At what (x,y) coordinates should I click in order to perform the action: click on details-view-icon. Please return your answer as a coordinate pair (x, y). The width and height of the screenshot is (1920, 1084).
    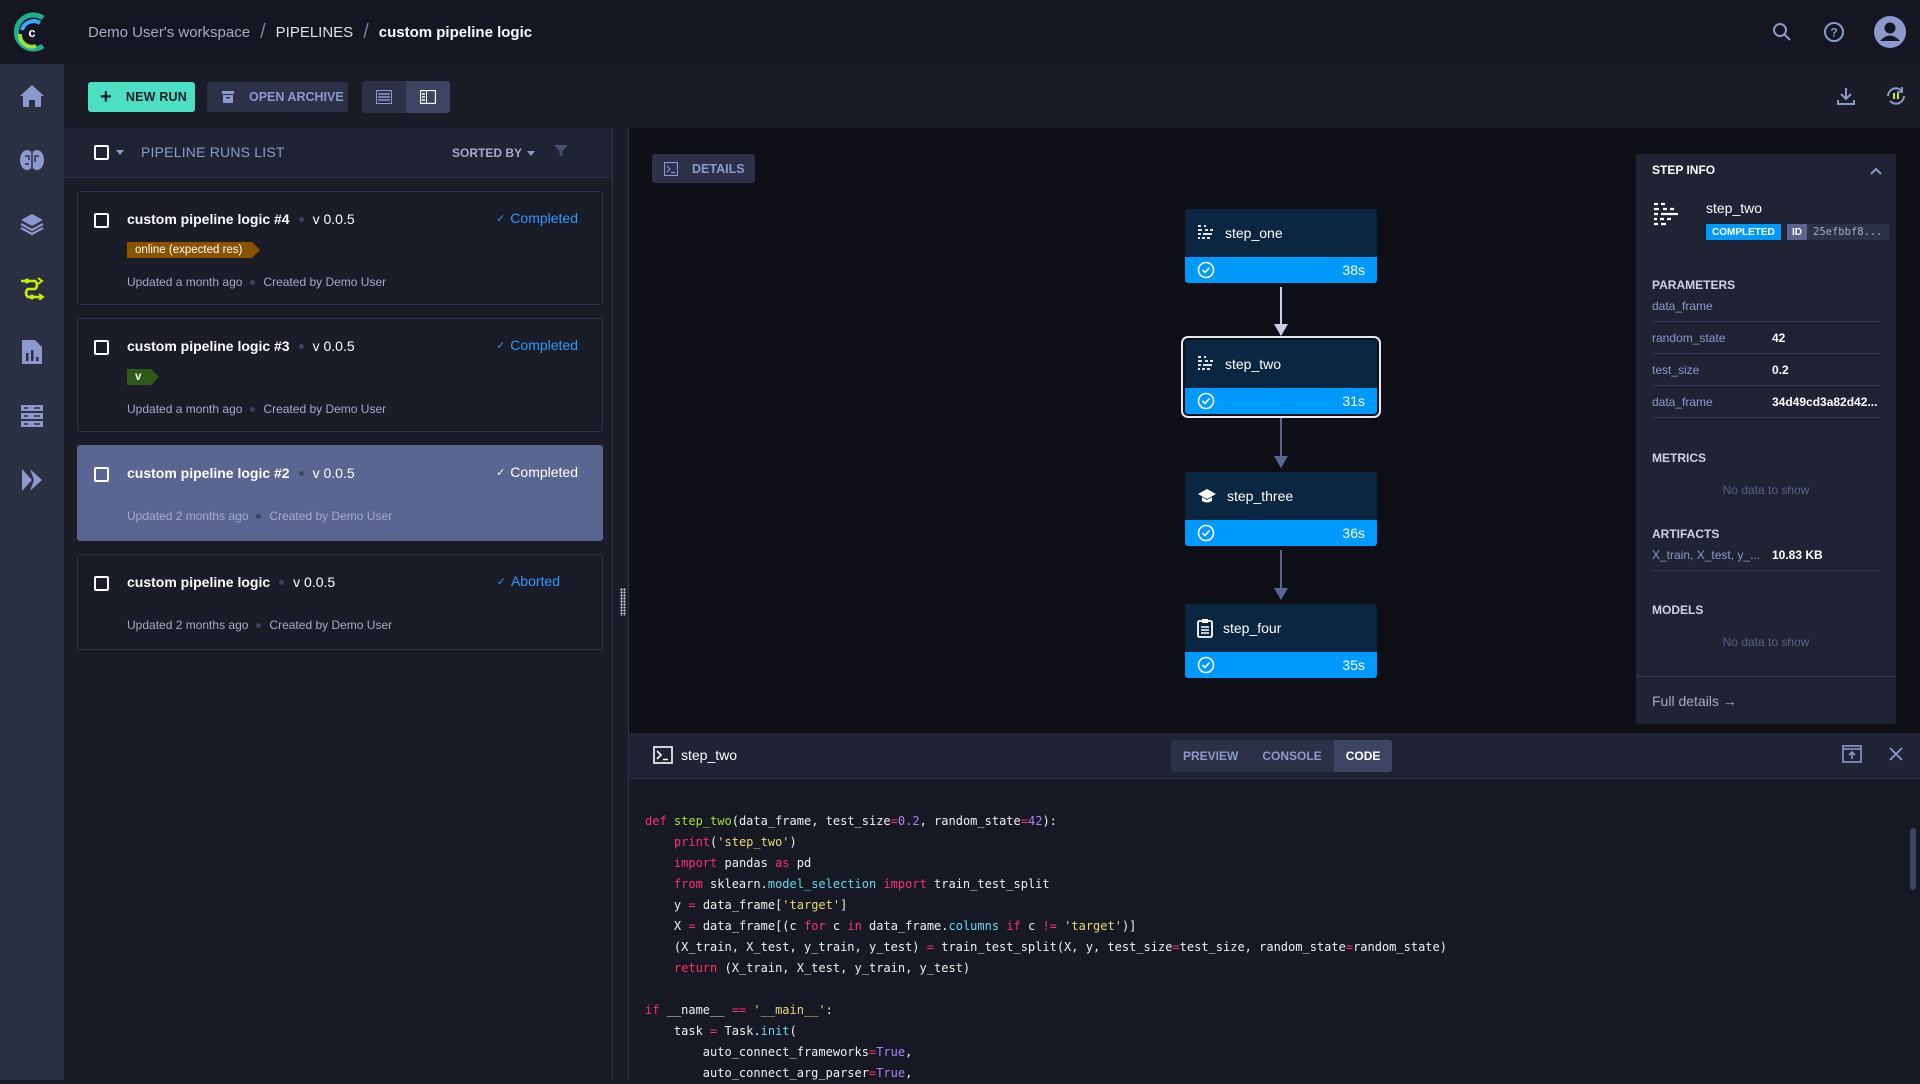
    Looking at the image, I should click on (428, 97).